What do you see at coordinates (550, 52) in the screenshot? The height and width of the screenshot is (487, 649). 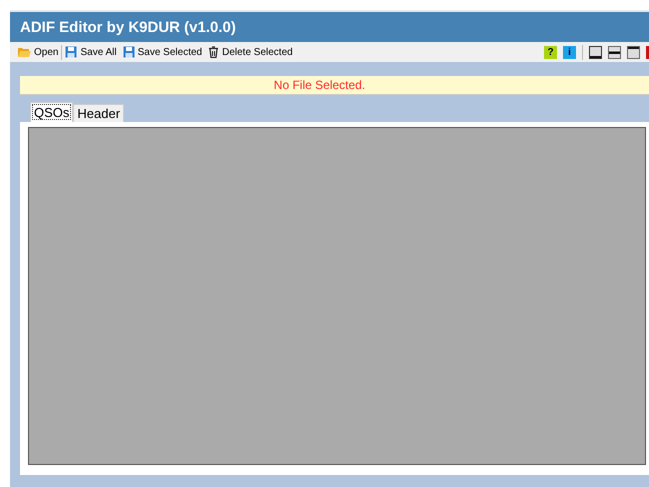 I see `help-button: ?` at bounding box center [550, 52].